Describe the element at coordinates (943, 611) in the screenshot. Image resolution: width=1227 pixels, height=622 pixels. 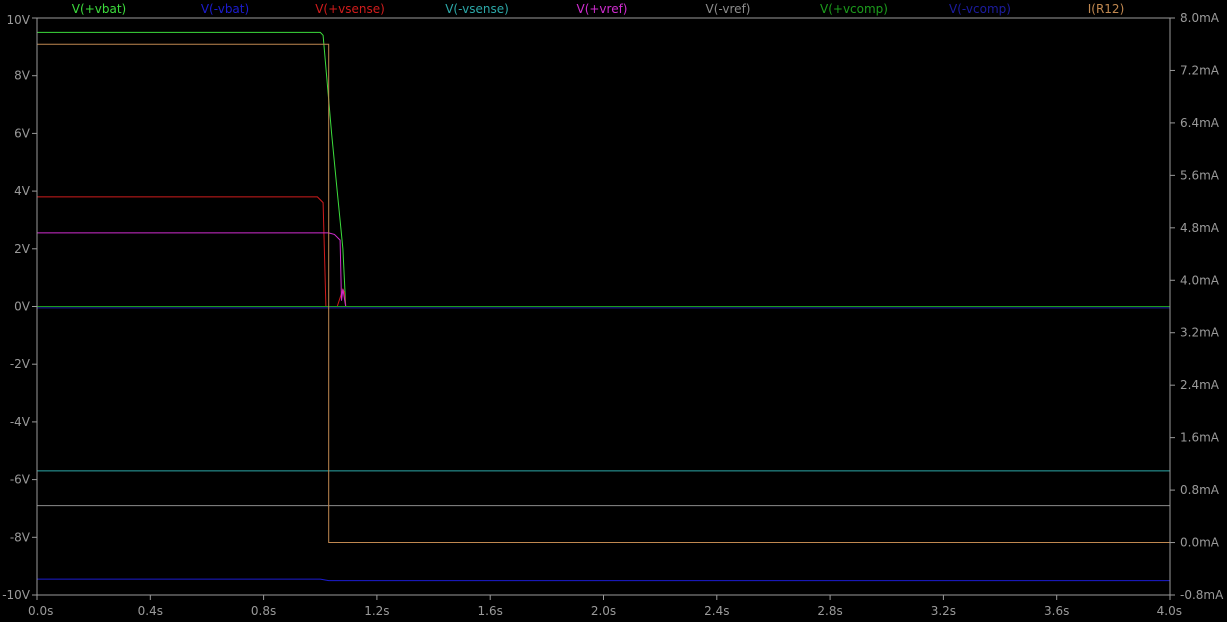
I see `x-tick-label: 3.2s` at that location.